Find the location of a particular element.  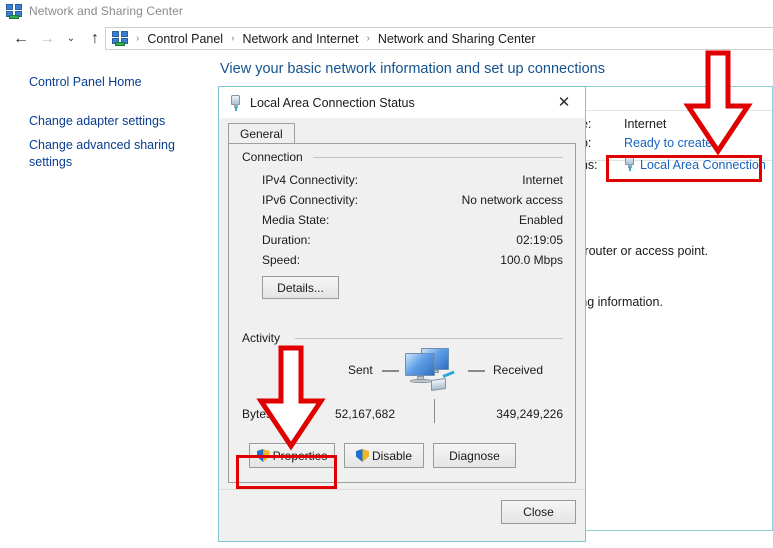

bytes-label: Bytes: is located at coordinates (259, 414).